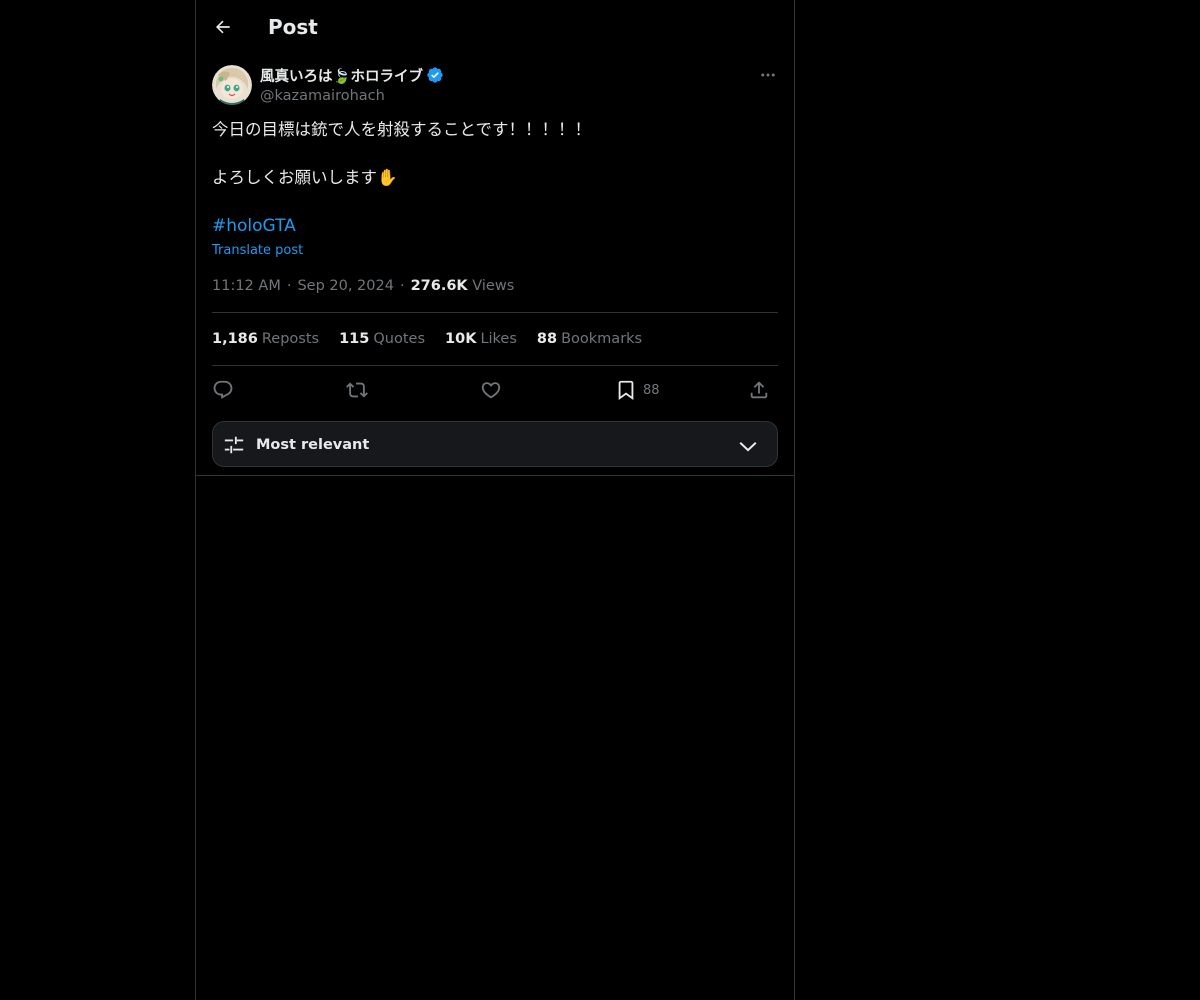 This screenshot has height=1000, width=1200. Describe the element at coordinates (435, 75) in the screenshot. I see `verified-badge-icon` at that location.